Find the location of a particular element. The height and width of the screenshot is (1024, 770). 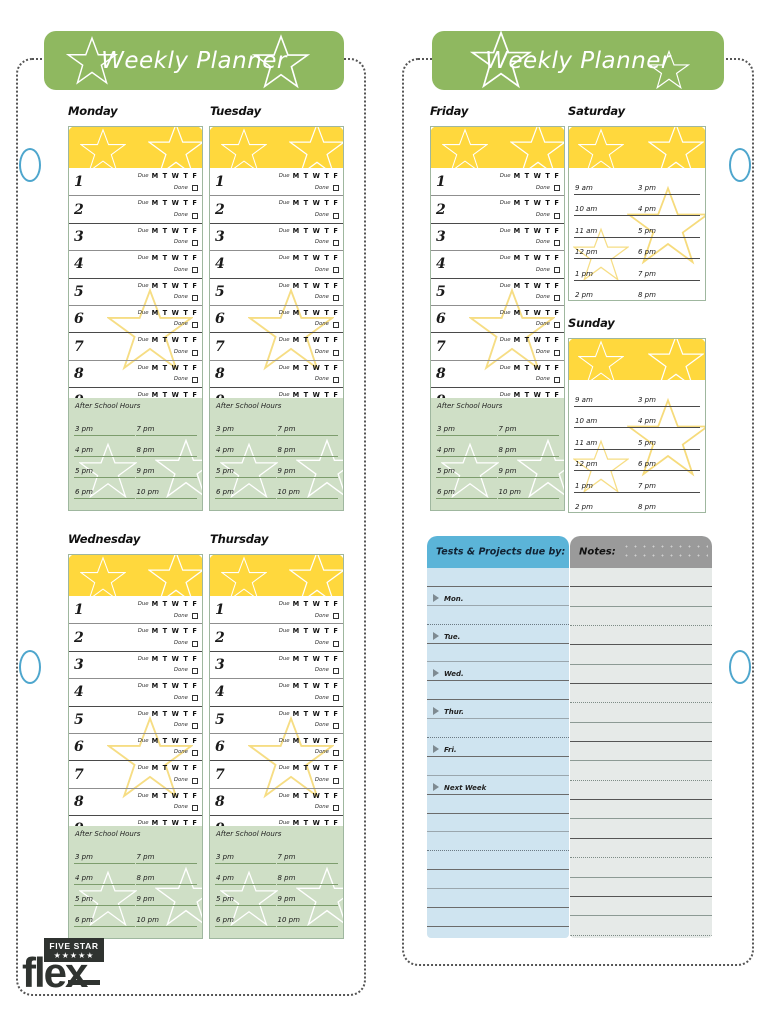

weekend-right-column-saturday: 3 pm 4 pm 5 pm 6 pm 7 pm 8 pm is located at coordinates (668, 237).